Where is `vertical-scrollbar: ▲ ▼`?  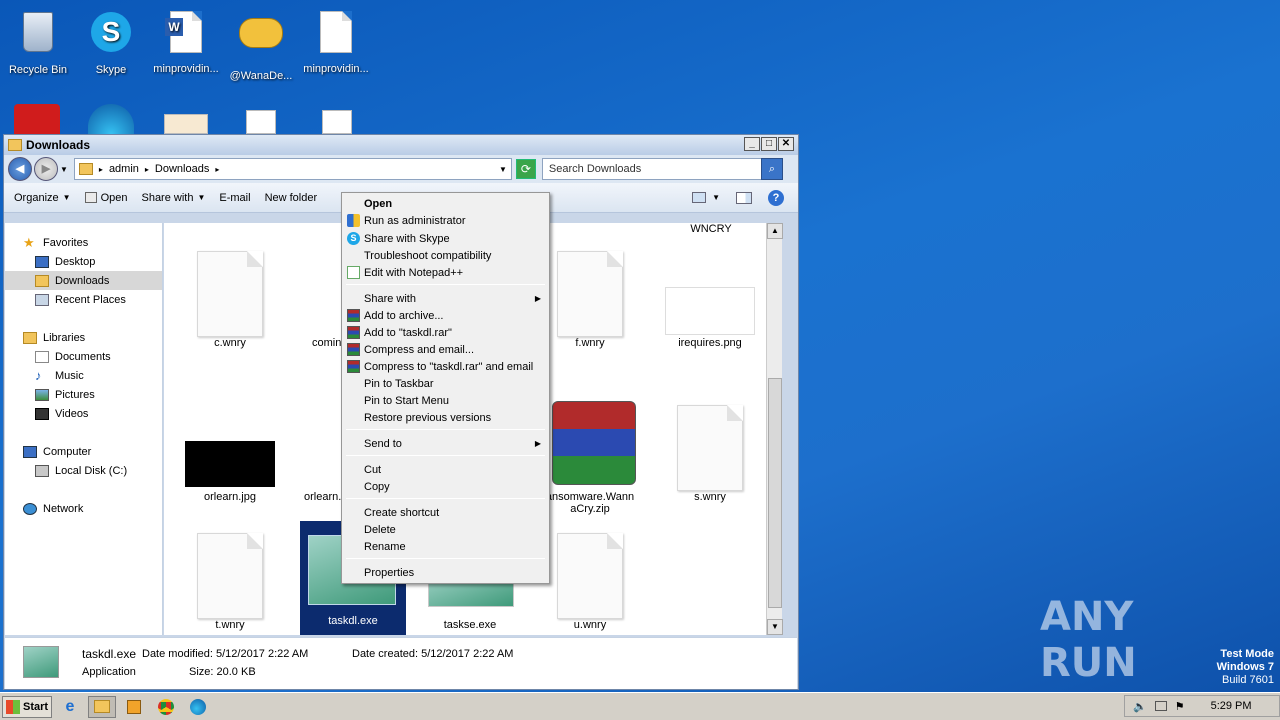 vertical-scrollbar: ▲ ▼ is located at coordinates (774, 429).